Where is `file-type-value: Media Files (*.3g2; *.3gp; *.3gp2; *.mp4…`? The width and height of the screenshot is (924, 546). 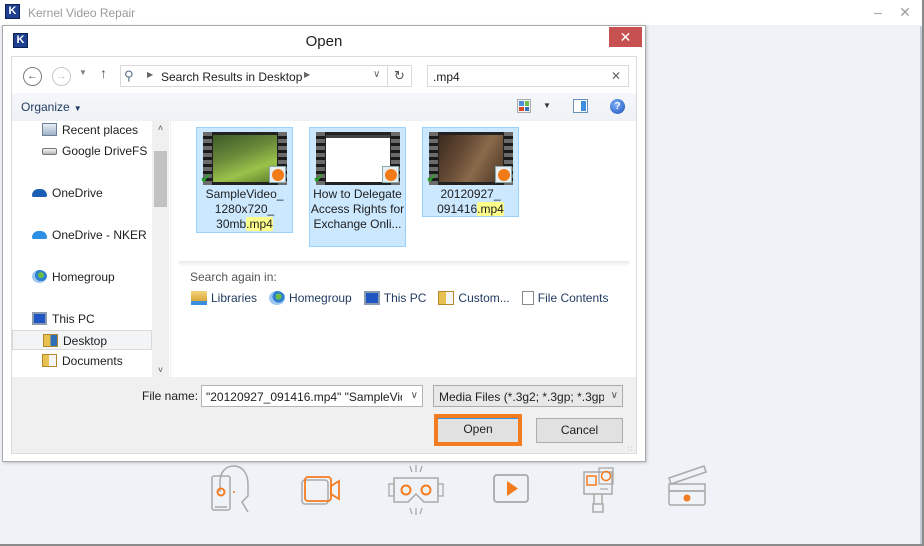
file-type-value: Media Files (*.3g2; *.3gp; *.3gp2; *.mp4… is located at coordinates (521, 397).